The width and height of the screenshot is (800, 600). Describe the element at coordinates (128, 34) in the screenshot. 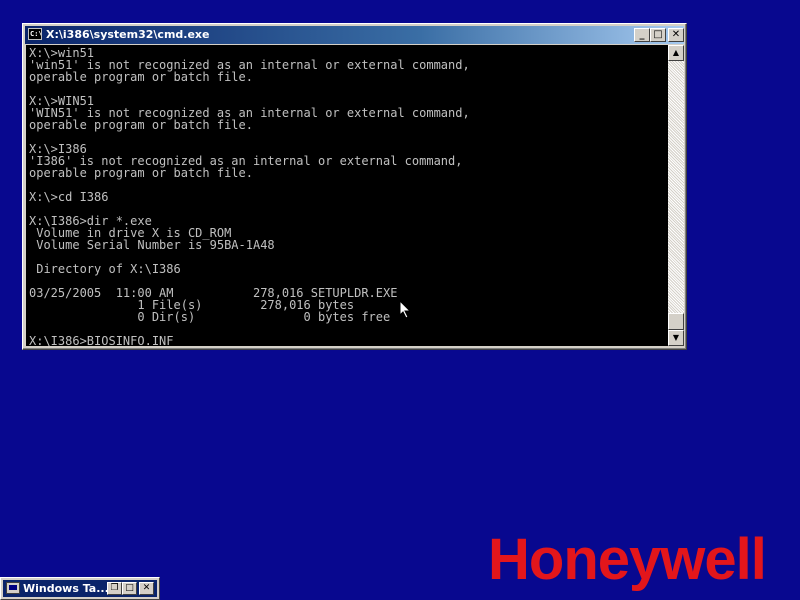

I see `cmd-window-title: X:\i386\system32\cmd.exe` at that location.